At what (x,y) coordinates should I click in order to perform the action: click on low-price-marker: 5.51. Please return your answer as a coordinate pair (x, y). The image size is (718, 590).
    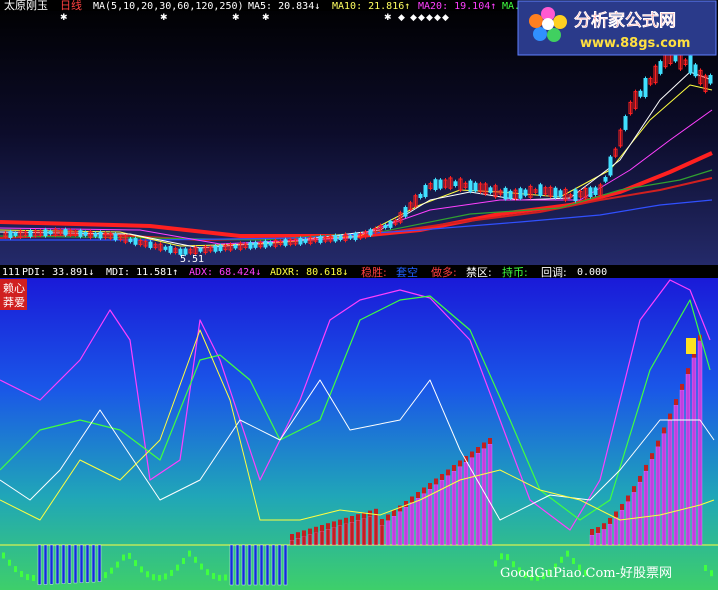
    Looking at the image, I should click on (192, 259).